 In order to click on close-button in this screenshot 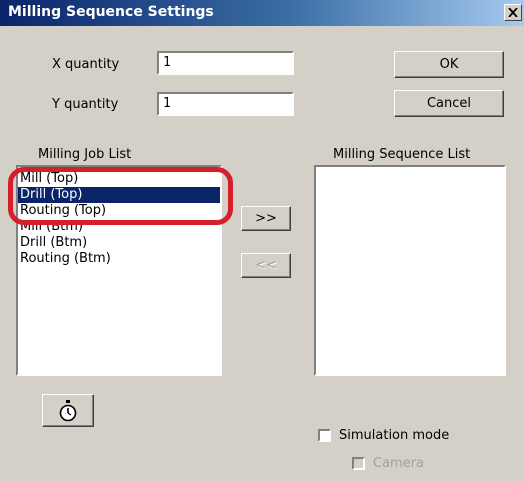, I will do `click(513, 12)`.